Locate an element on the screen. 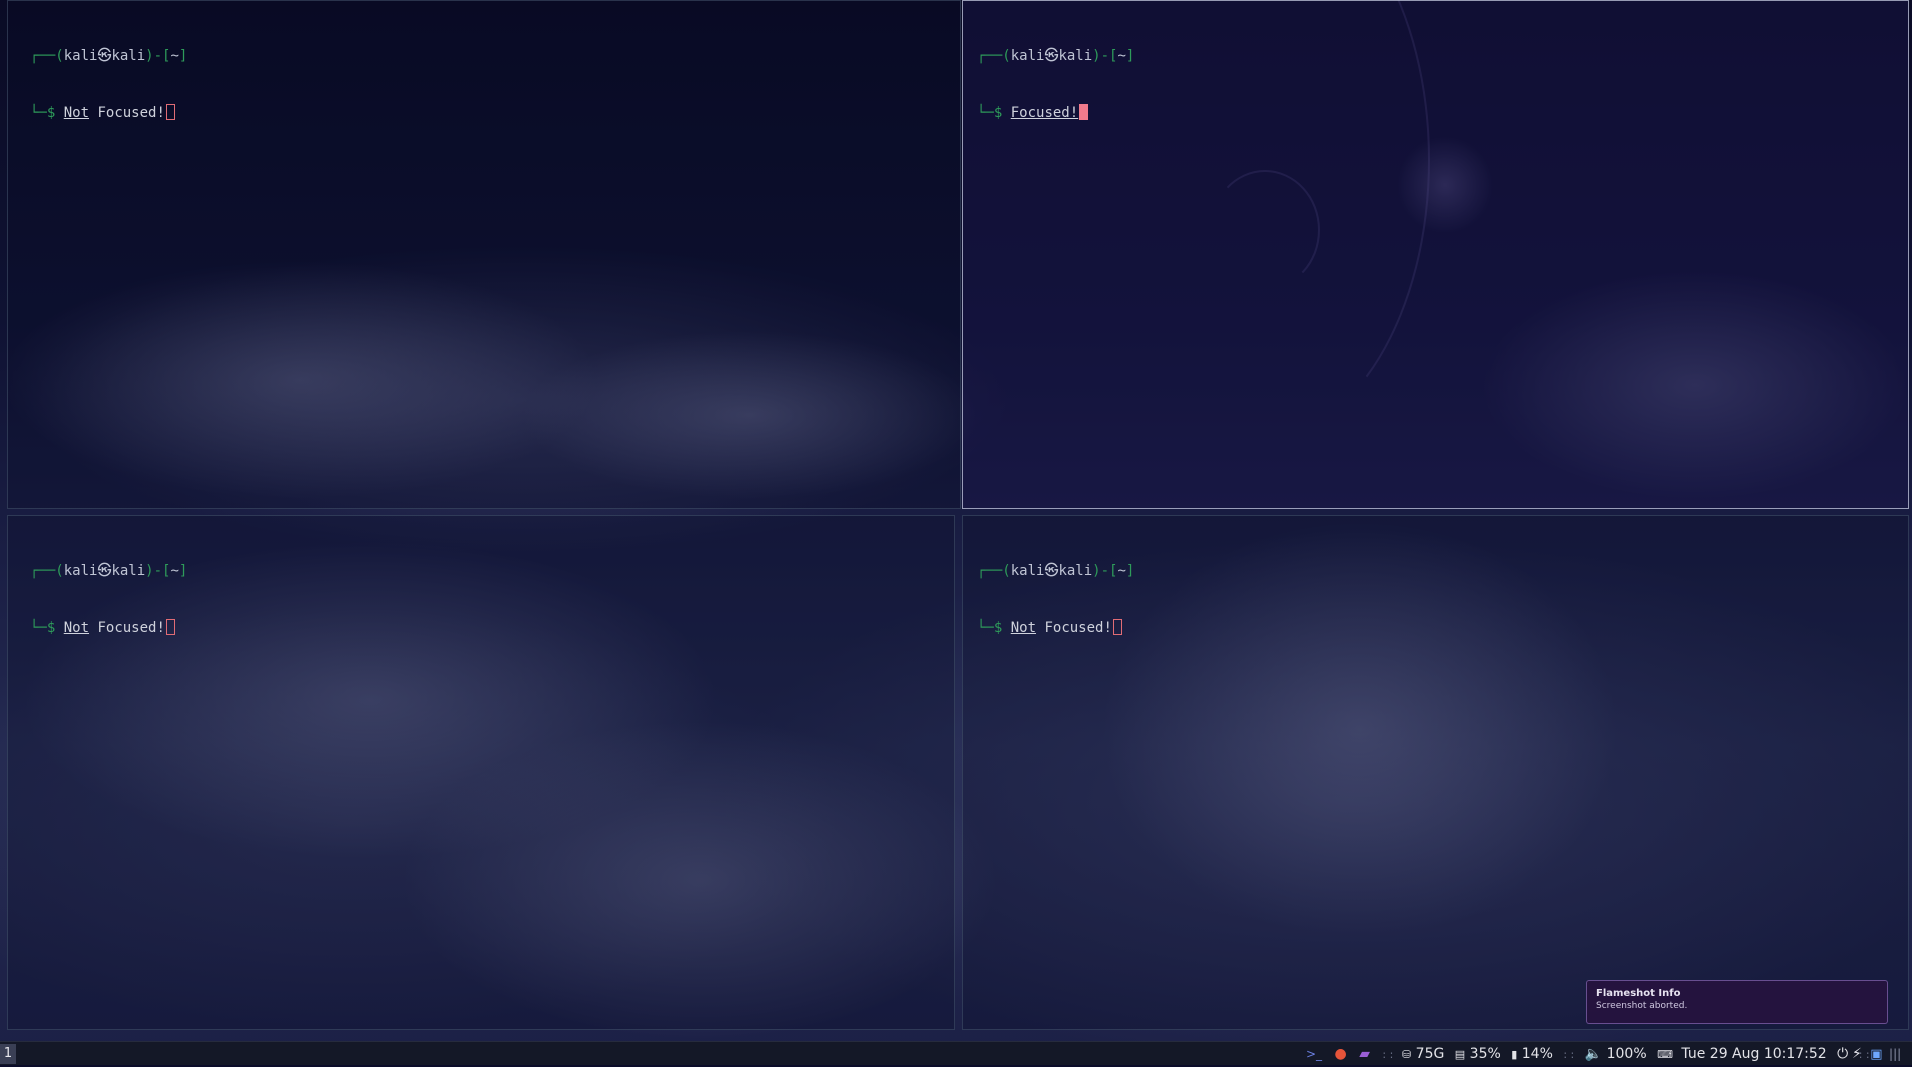 The width and height of the screenshot is (1912, 1067). memory-usage: 35% is located at coordinates (1485, 1054).